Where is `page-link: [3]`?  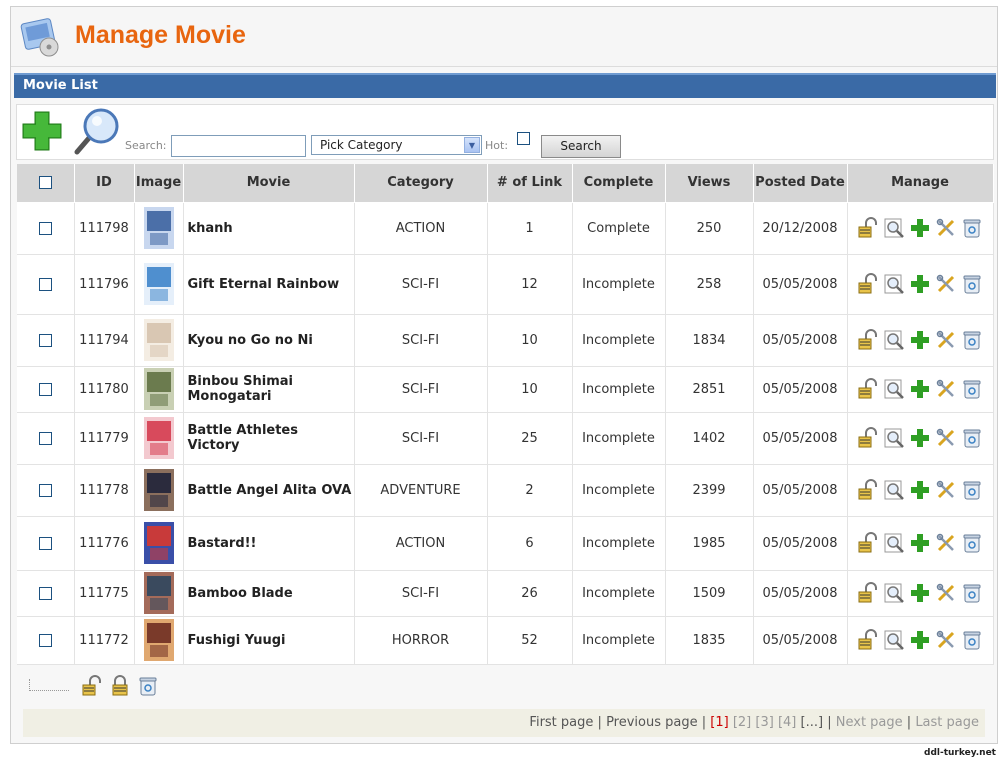
page-link: [3] is located at coordinates (764, 722).